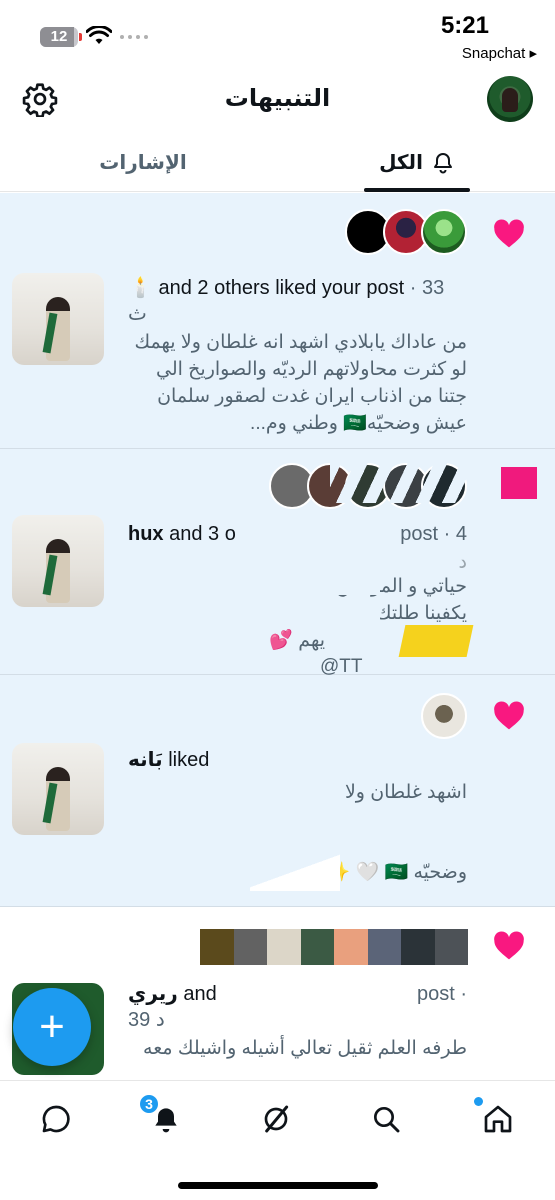  I want to click on bottom-nav: 3, so click(277, 1140).